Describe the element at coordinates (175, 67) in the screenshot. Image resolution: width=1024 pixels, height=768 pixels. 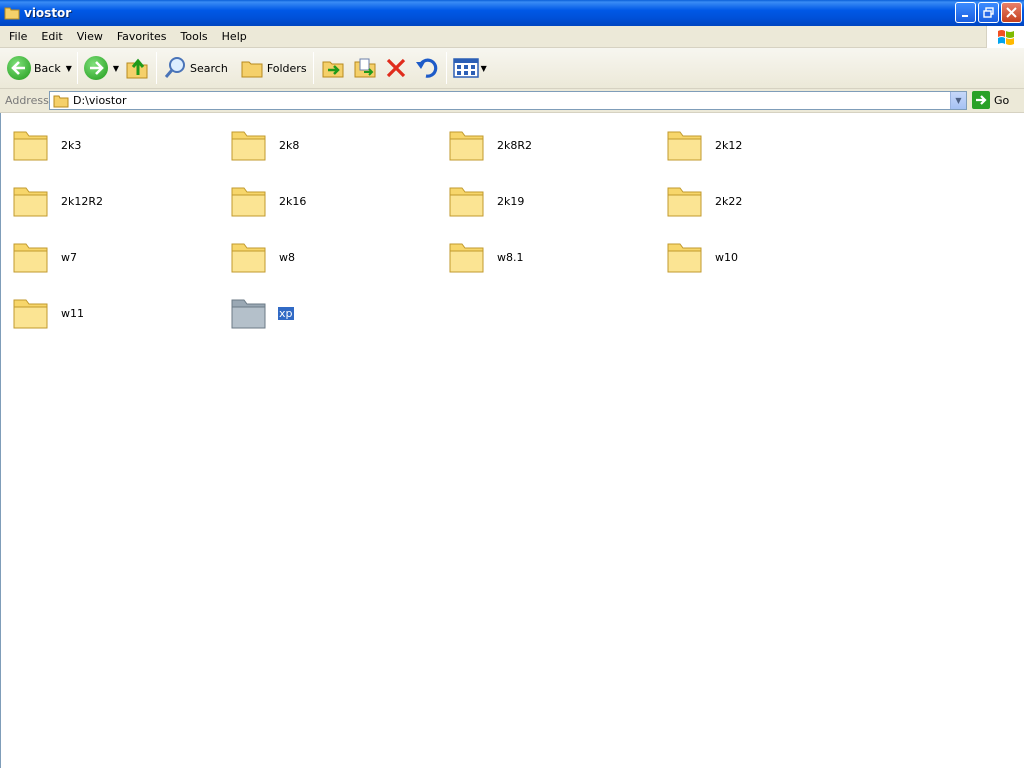
I see `search-icon` at that location.